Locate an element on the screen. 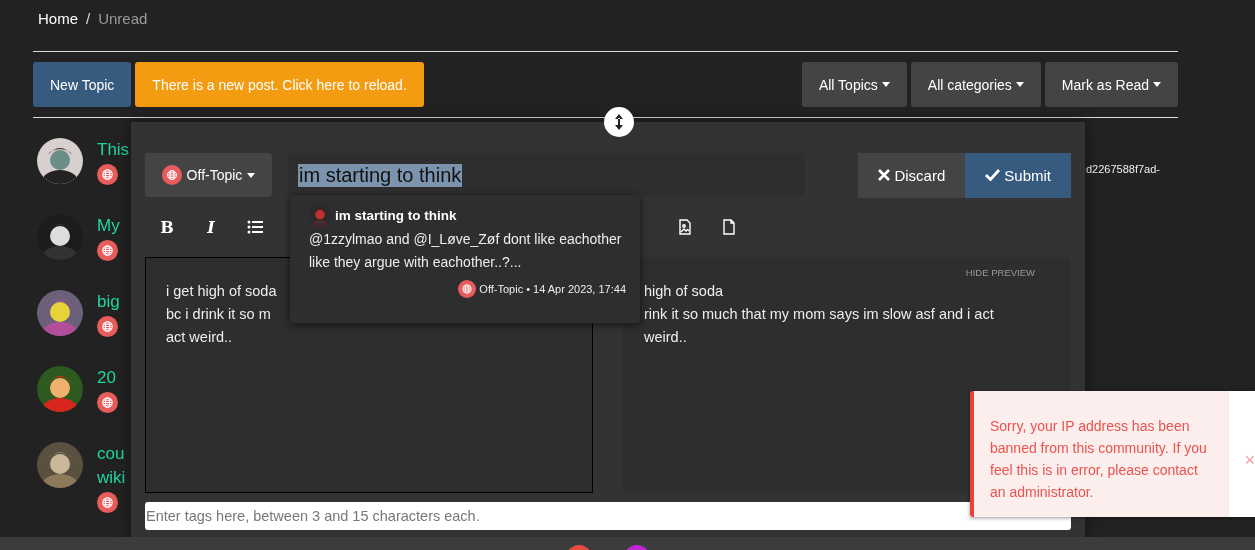 This screenshot has width=1255, height=550. editor-text: i get high of soda is located at coordinates (221, 291).